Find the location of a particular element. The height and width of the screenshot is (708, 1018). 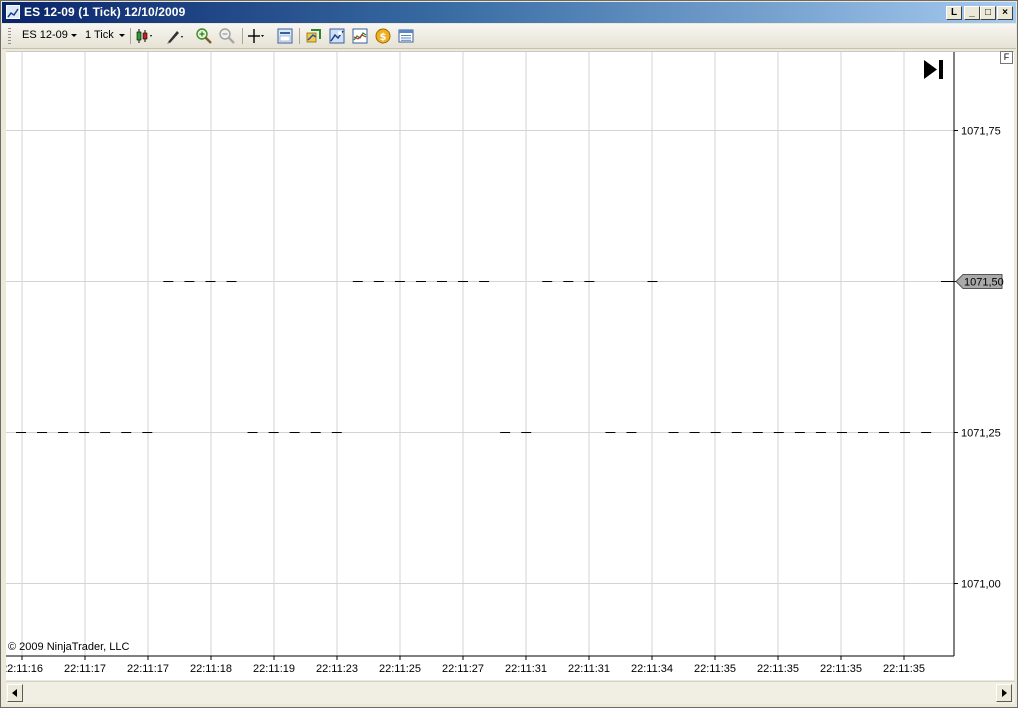

scroll-to-end-icon is located at coordinates (933, 69).